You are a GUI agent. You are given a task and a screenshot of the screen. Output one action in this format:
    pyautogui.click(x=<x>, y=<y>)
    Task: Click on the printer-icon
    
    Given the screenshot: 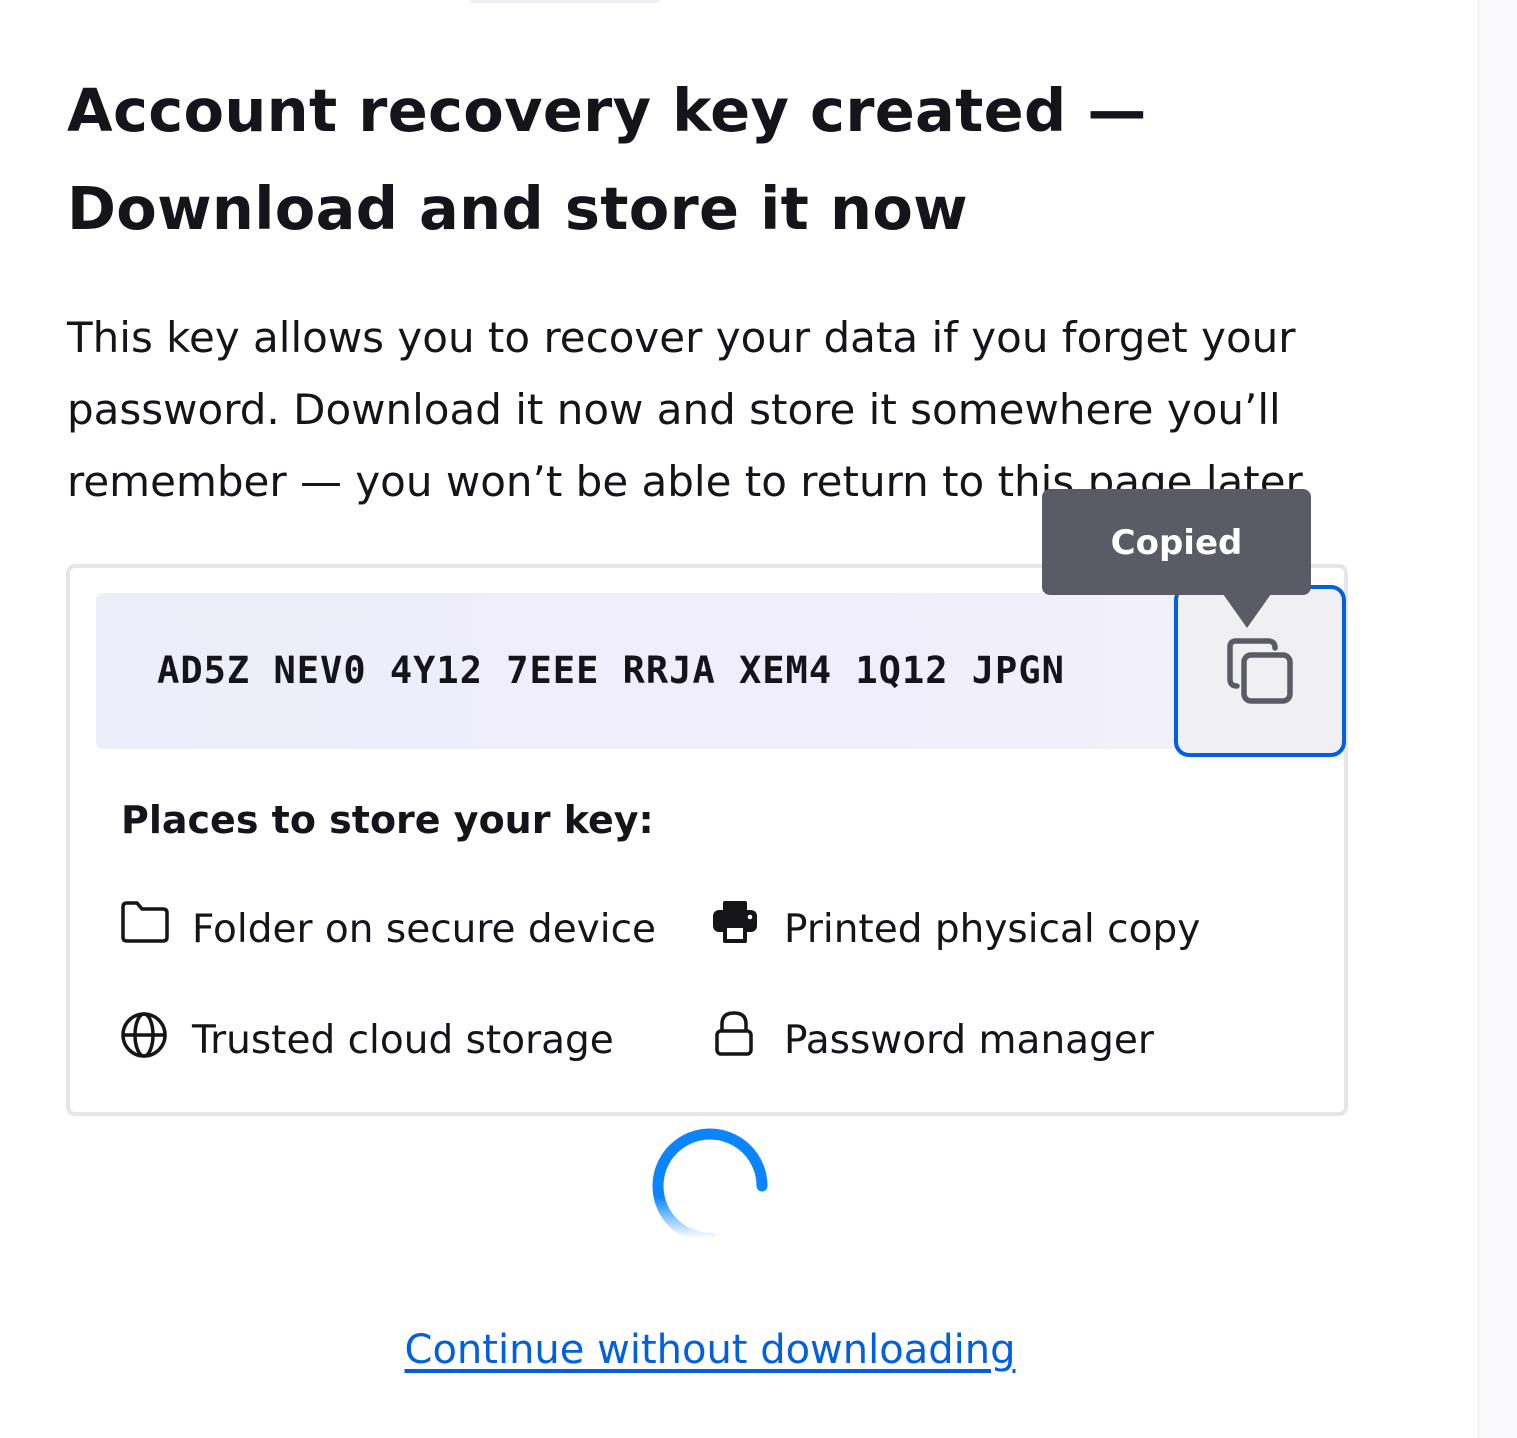 What is the action you would take?
    pyautogui.click(x=735, y=922)
    